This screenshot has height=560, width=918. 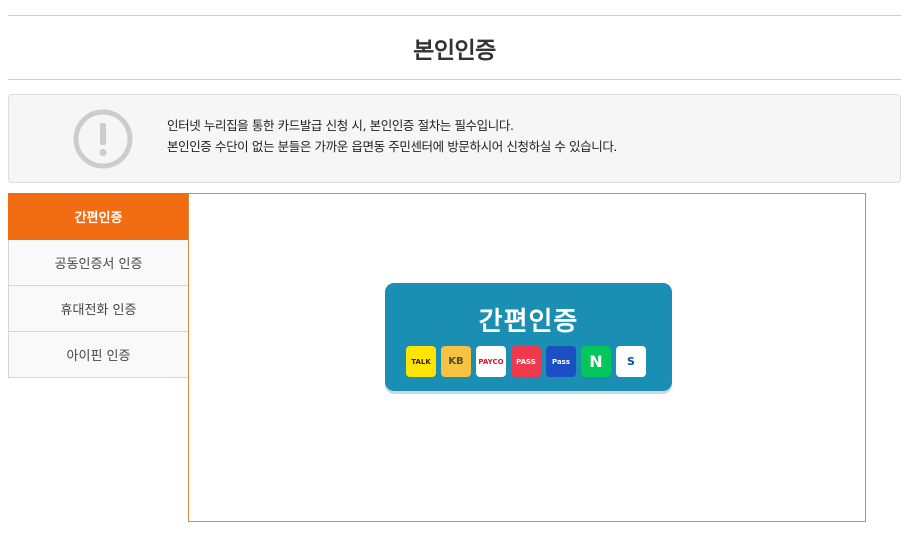 I want to click on provider-icon-row: TALK KB PAYCO PASS Pass N S, so click(x=526, y=361).